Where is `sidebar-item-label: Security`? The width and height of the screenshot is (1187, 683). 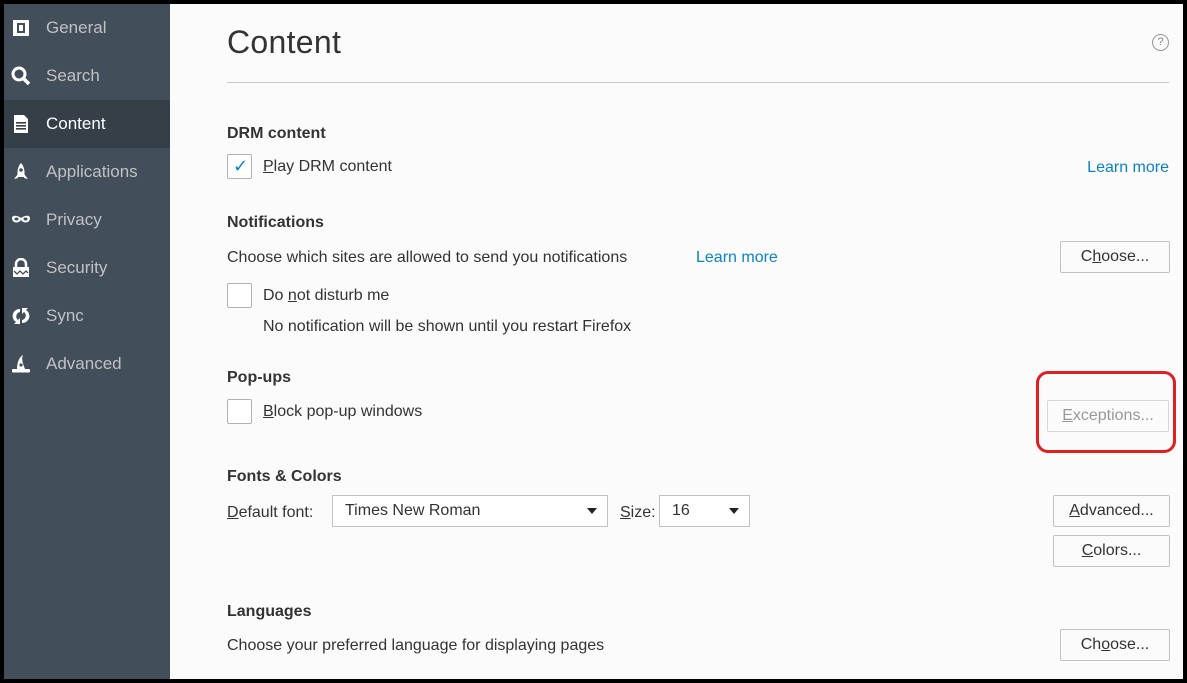
sidebar-item-label: Security is located at coordinates (77, 267).